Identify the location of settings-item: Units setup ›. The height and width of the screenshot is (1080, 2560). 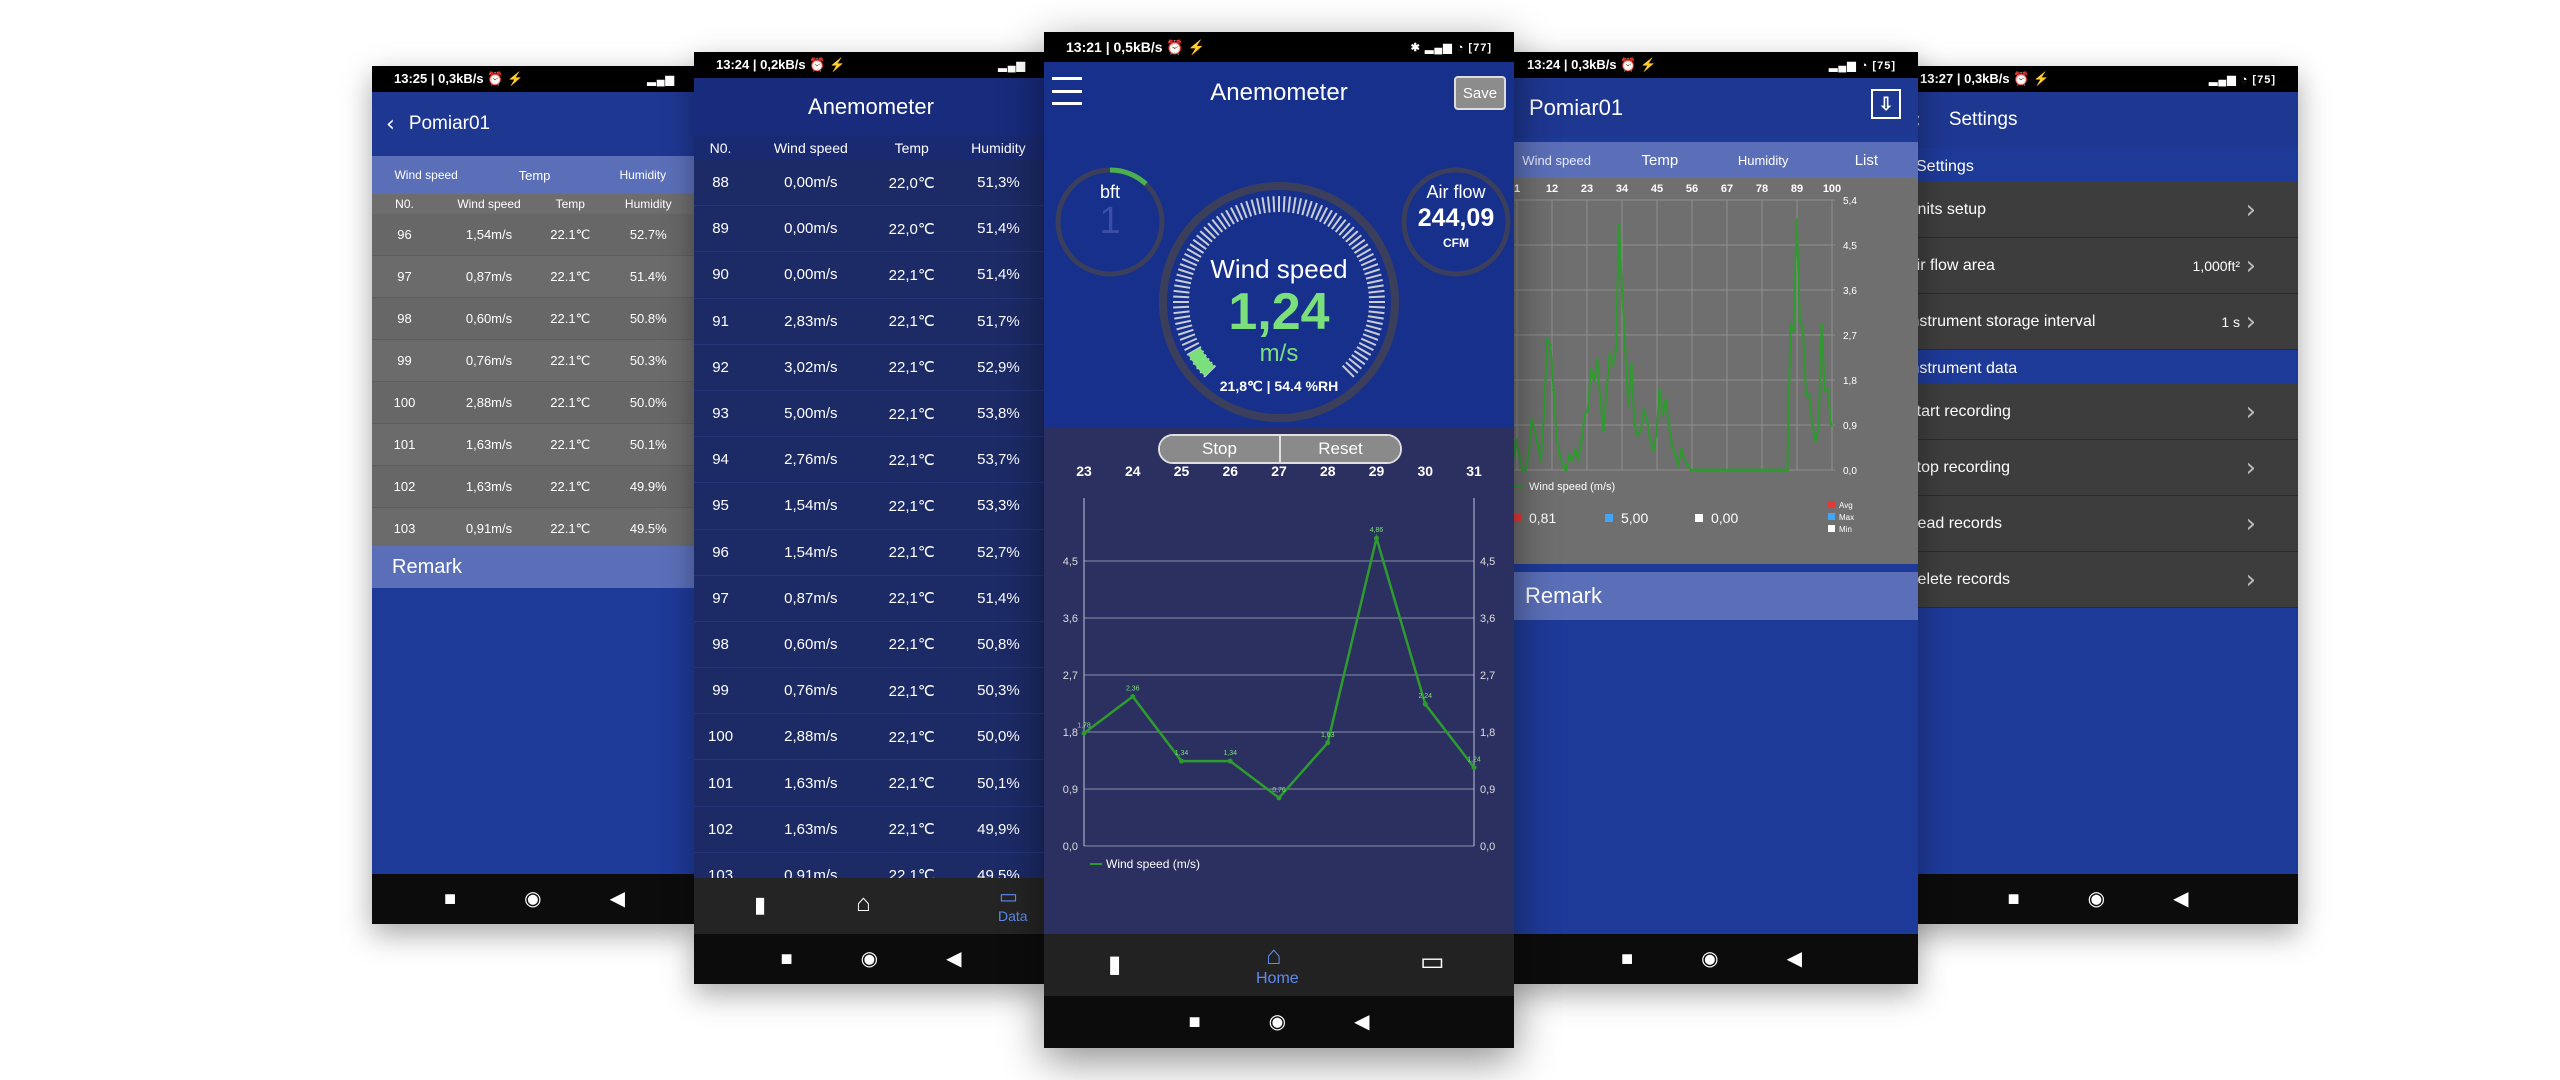
(2098, 210).